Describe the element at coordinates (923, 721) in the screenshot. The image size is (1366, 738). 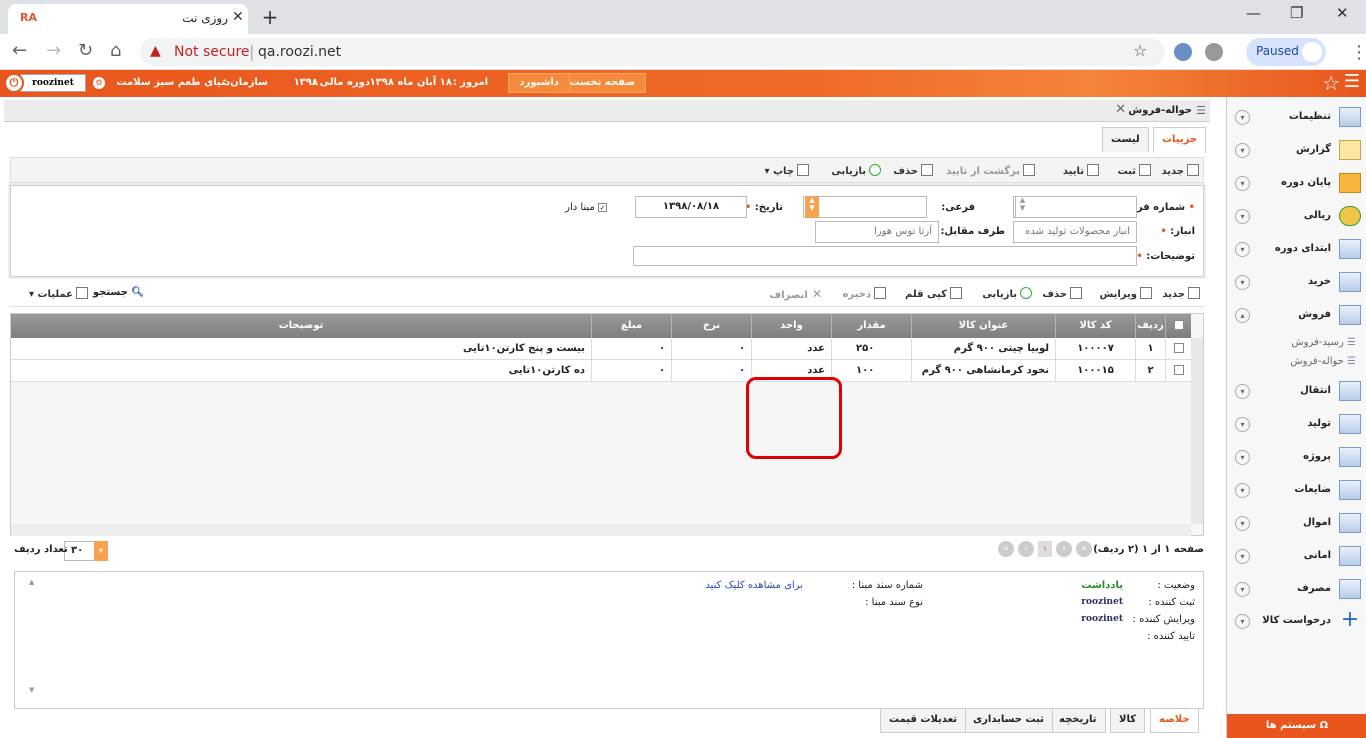
I see `tab-price-adjust: تعدیلات قیمت` at that location.